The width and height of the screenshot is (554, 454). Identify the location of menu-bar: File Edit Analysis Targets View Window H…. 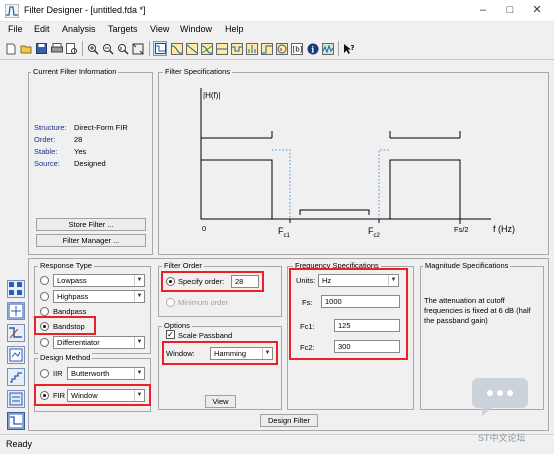
(277, 30).